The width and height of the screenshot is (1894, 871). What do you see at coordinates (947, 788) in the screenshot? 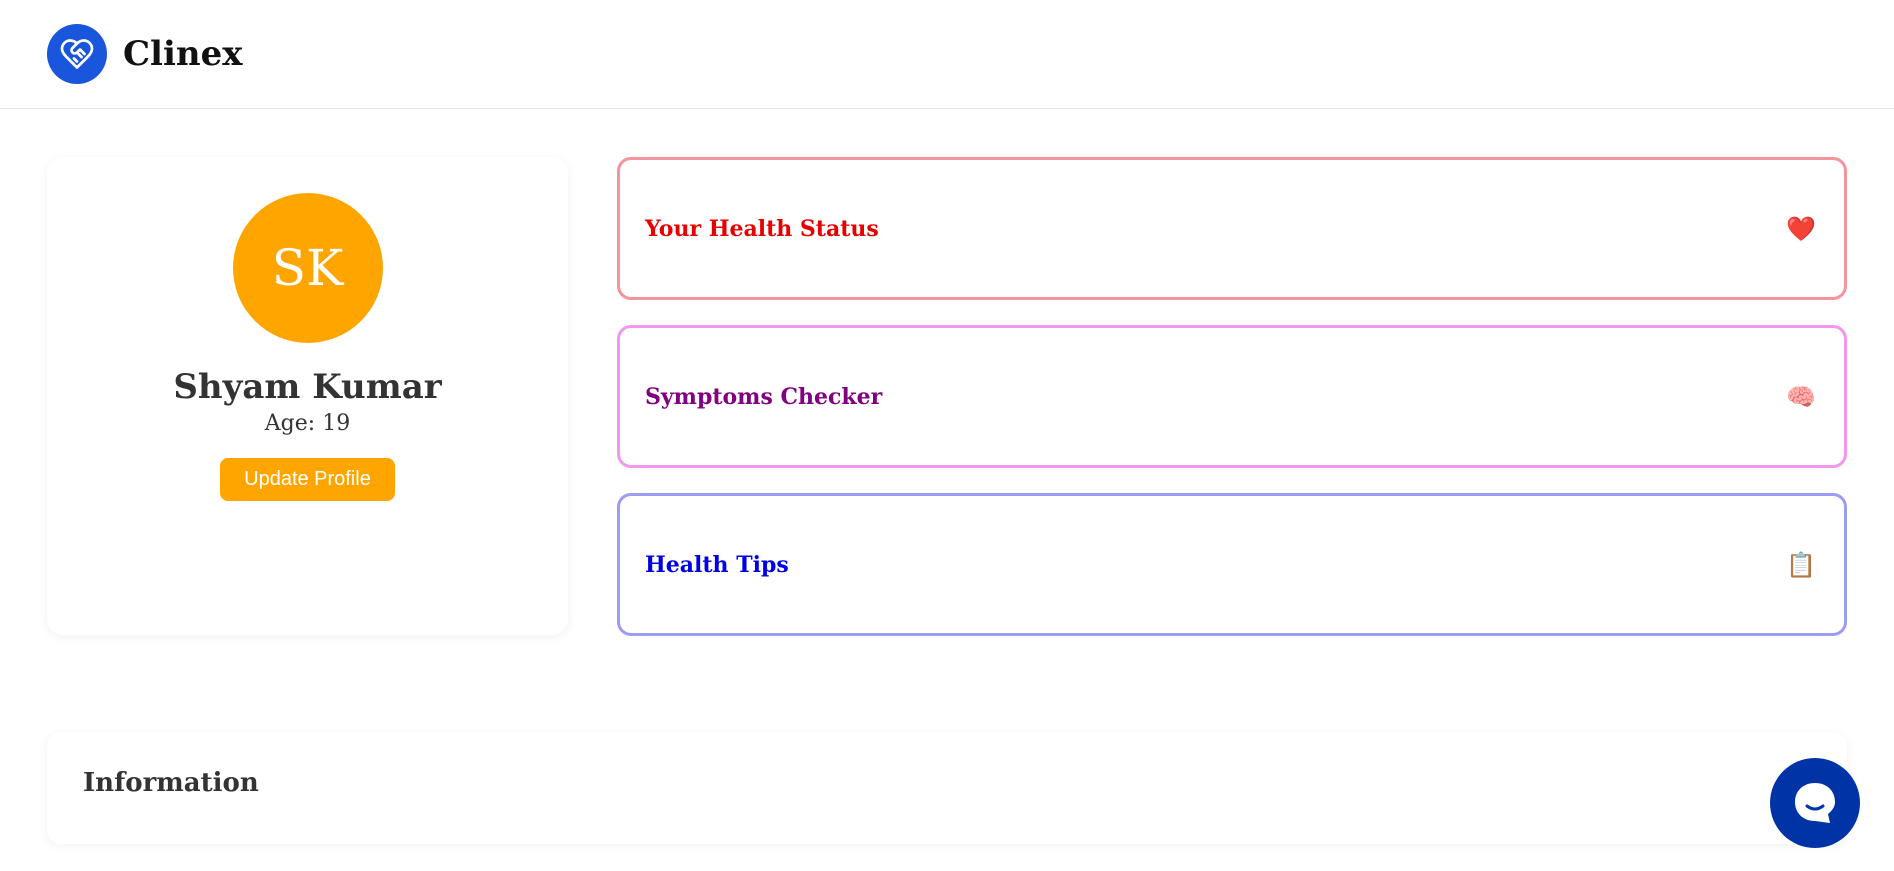
I see `information-panel: Information` at bounding box center [947, 788].